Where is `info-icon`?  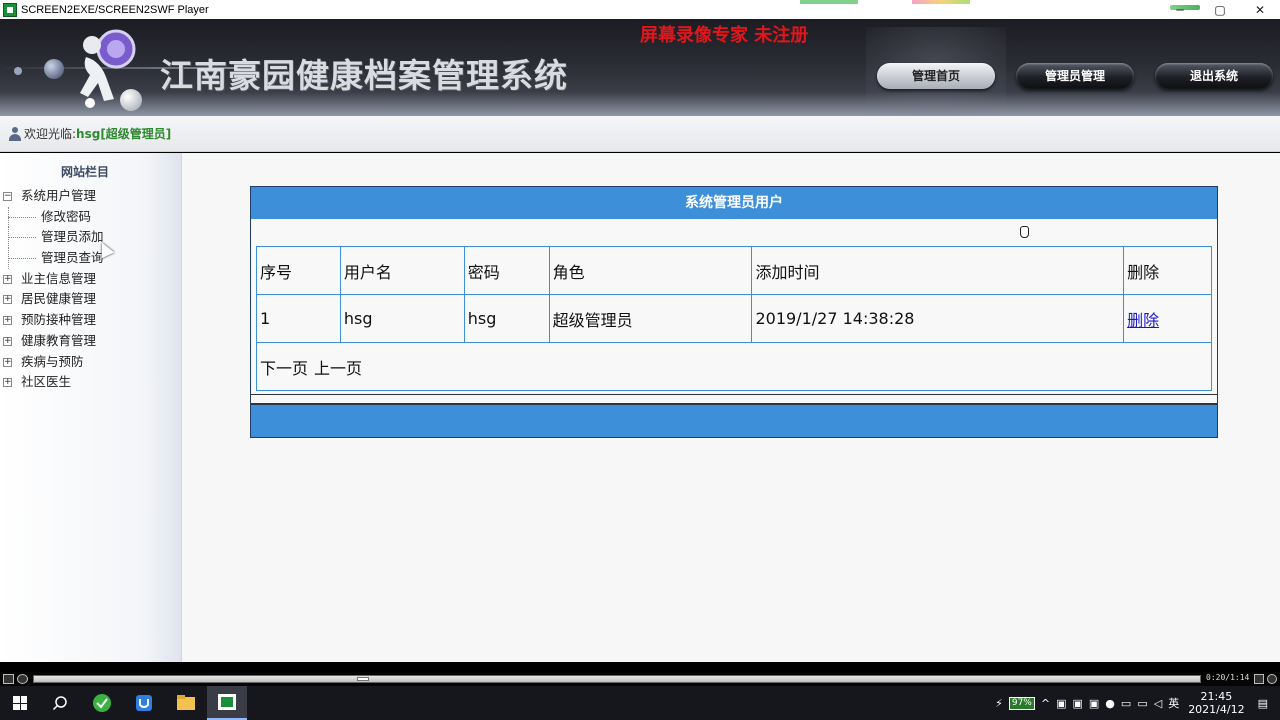
info-icon is located at coordinates (1272, 679).